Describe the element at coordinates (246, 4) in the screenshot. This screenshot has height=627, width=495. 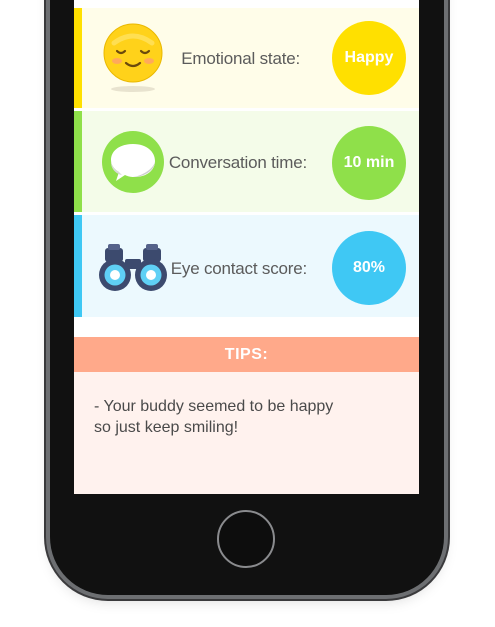
I see `screen-top-strip` at that location.